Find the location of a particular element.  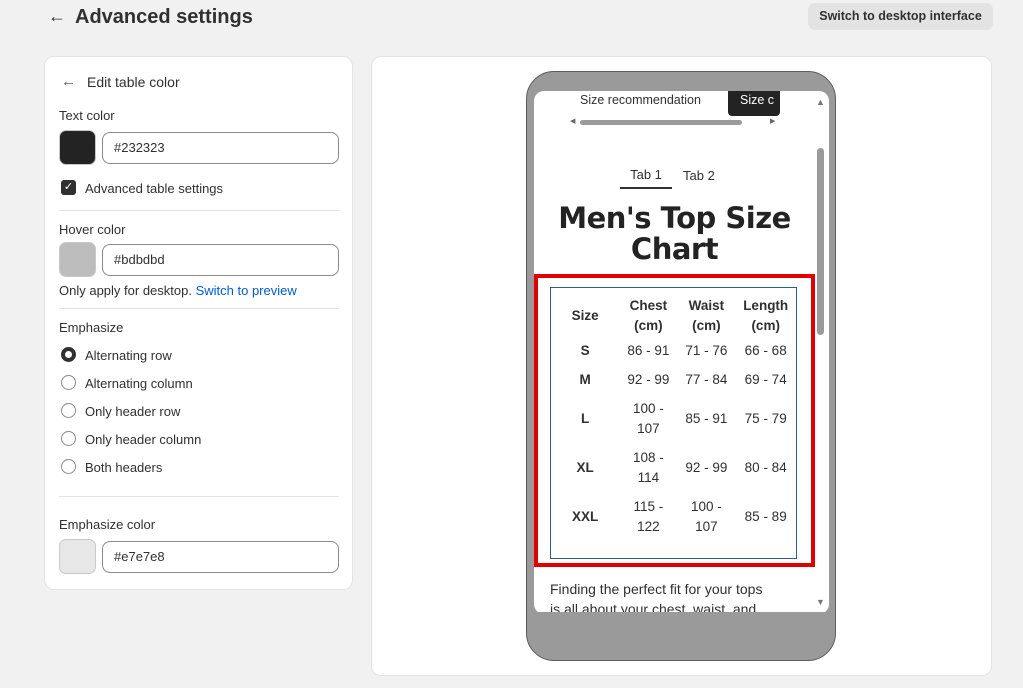

chart-title-line-2: Chart is located at coordinates (674, 249).